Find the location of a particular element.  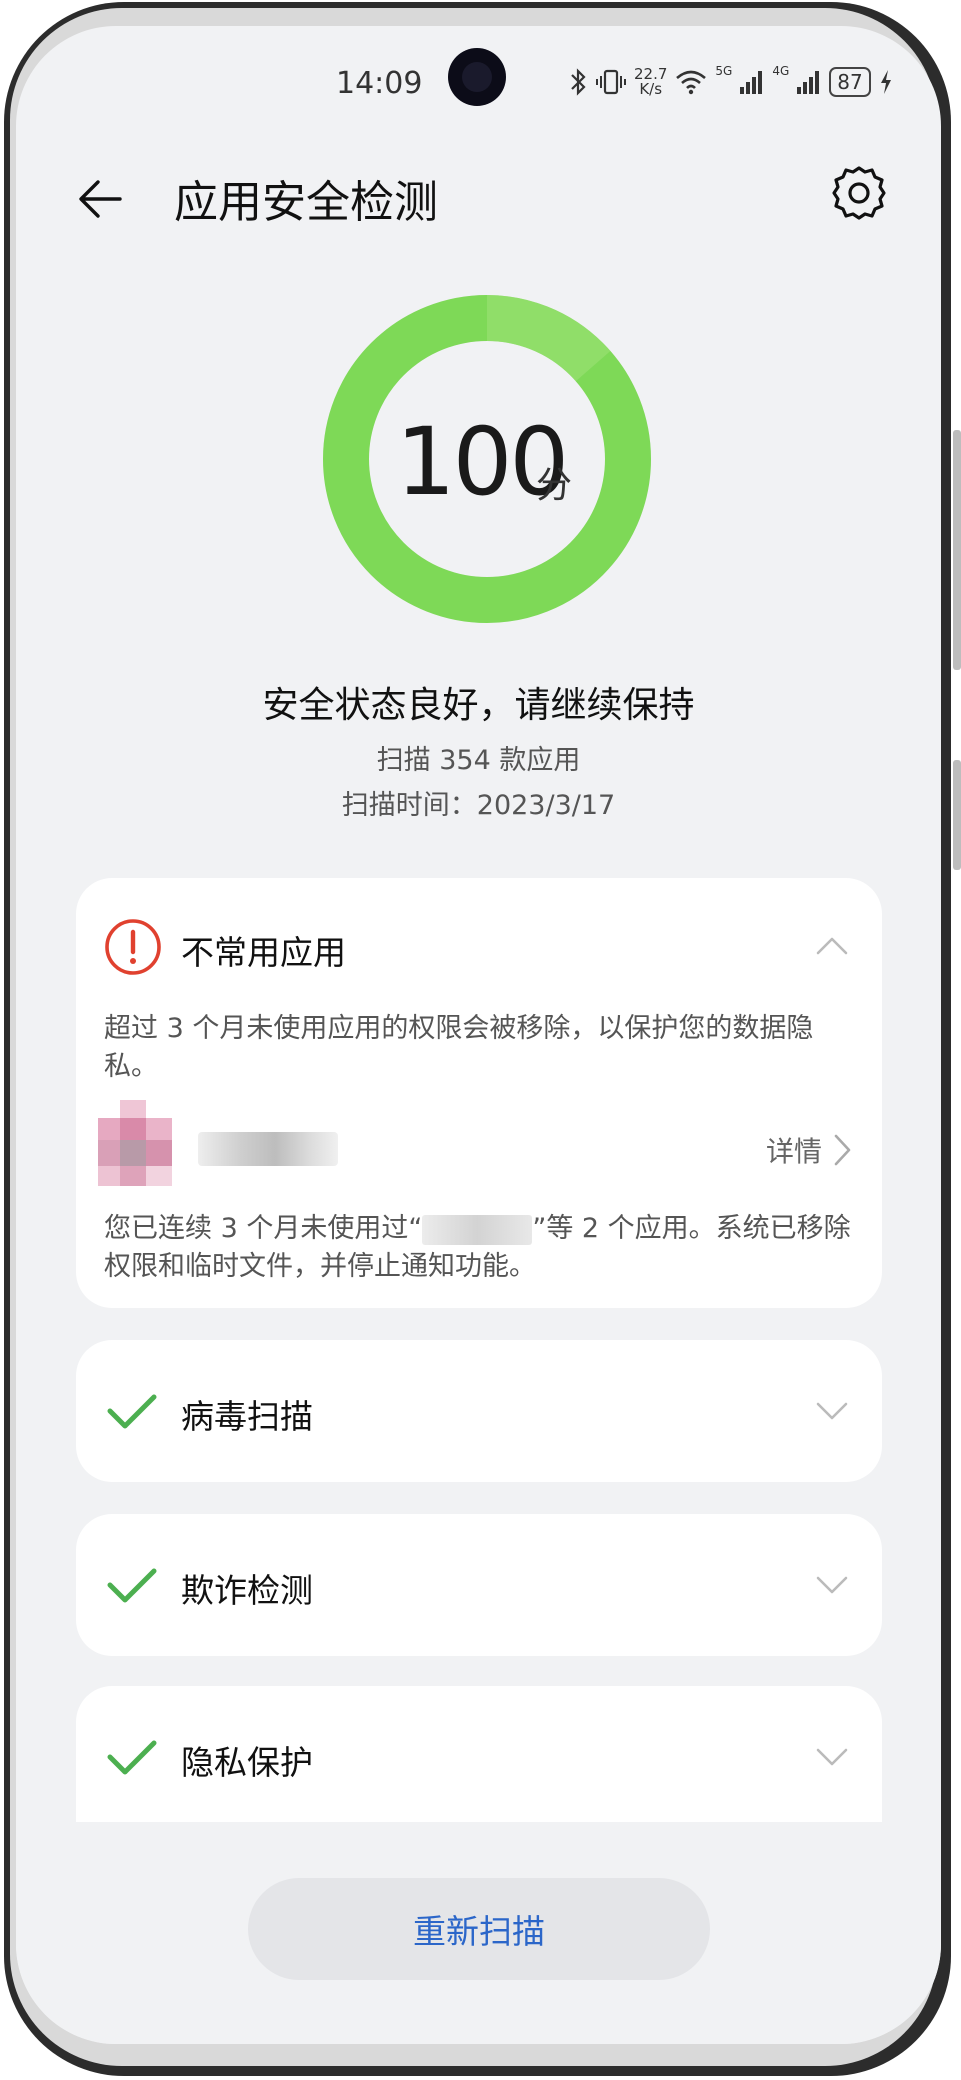

volume-button is located at coordinates (957, 550).